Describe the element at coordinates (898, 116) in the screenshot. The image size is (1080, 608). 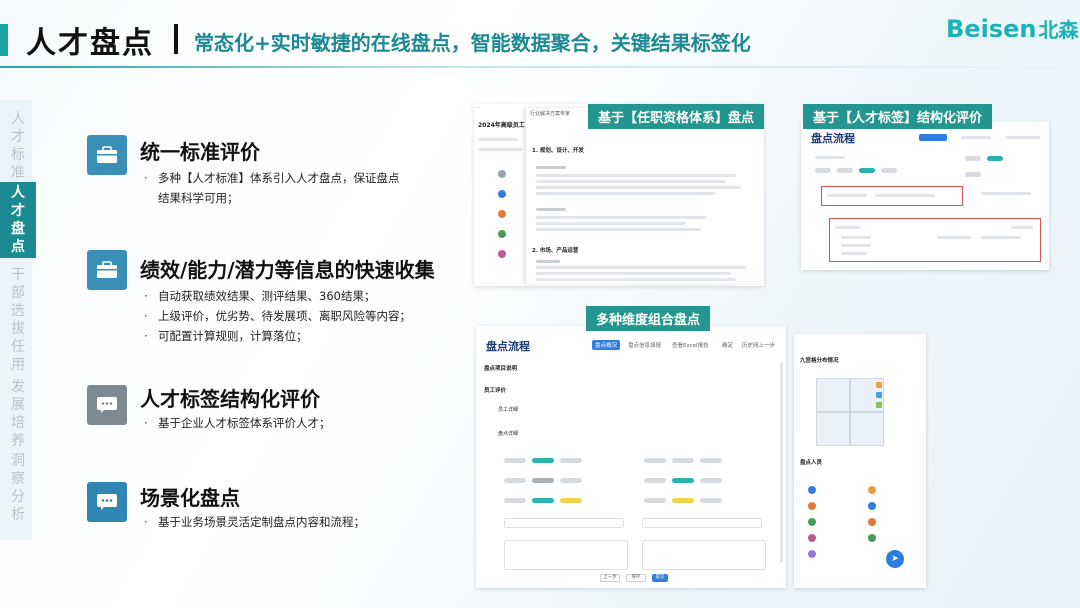
I see `label-tag-evaluation: 基于【人才标签】结构化评价` at that location.